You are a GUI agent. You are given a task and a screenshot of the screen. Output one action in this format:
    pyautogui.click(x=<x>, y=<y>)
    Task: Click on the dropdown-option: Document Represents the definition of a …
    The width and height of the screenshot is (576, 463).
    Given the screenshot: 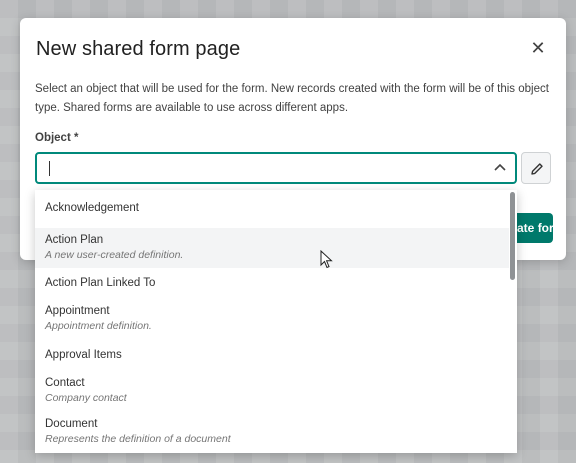 What is the action you would take?
    pyautogui.click(x=272, y=431)
    